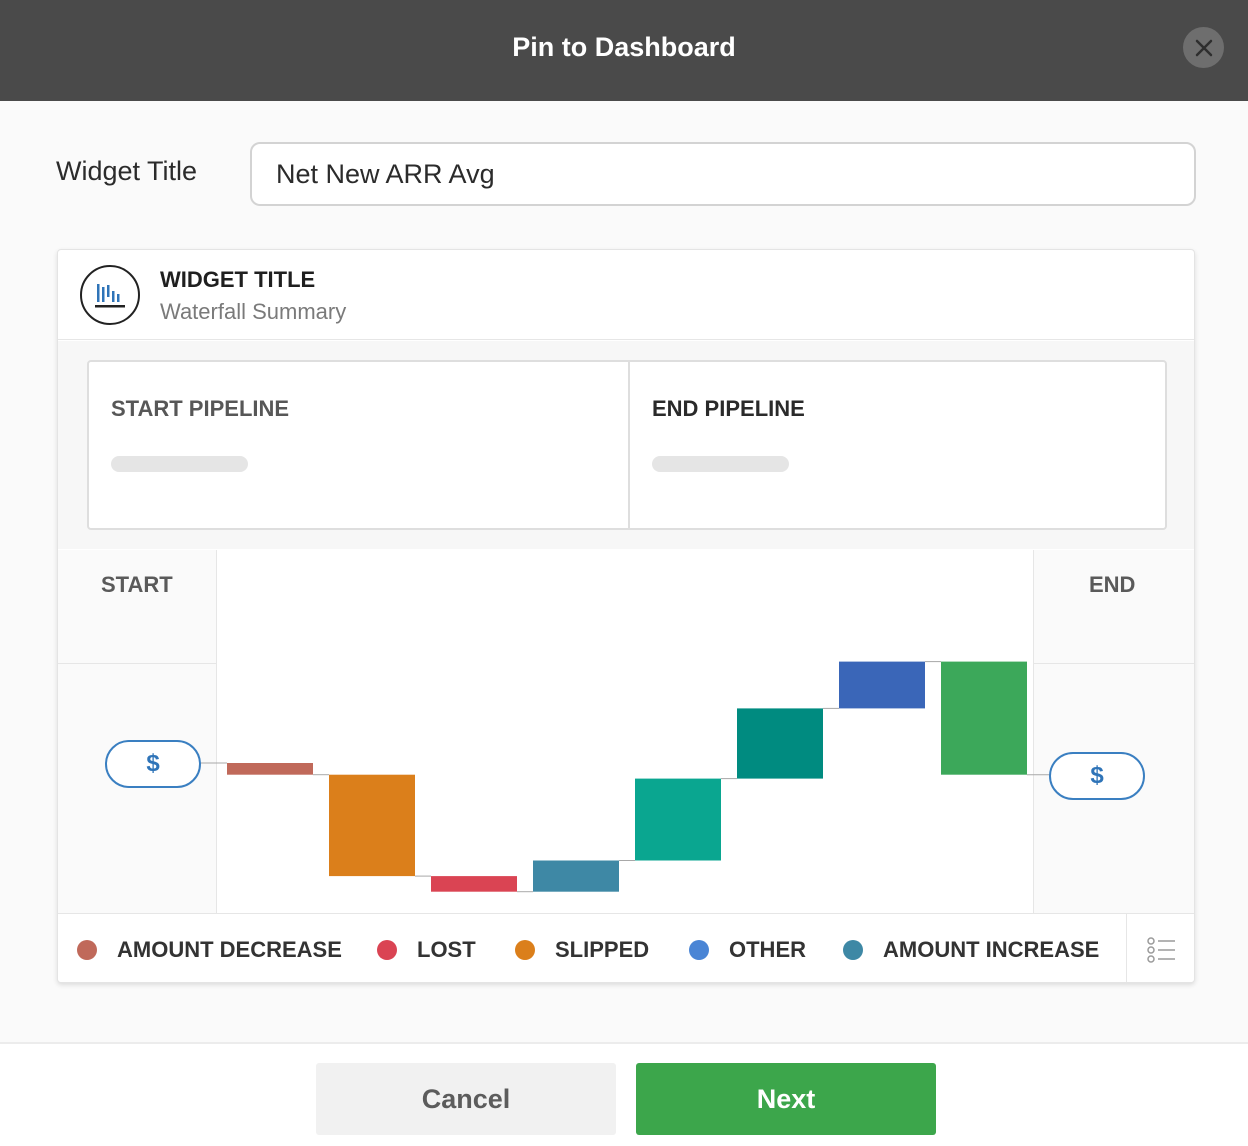 This screenshot has height=1146, width=1248. Describe the element at coordinates (127, 171) in the screenshot. I see `widget-title-label: Widget Title` at that location.